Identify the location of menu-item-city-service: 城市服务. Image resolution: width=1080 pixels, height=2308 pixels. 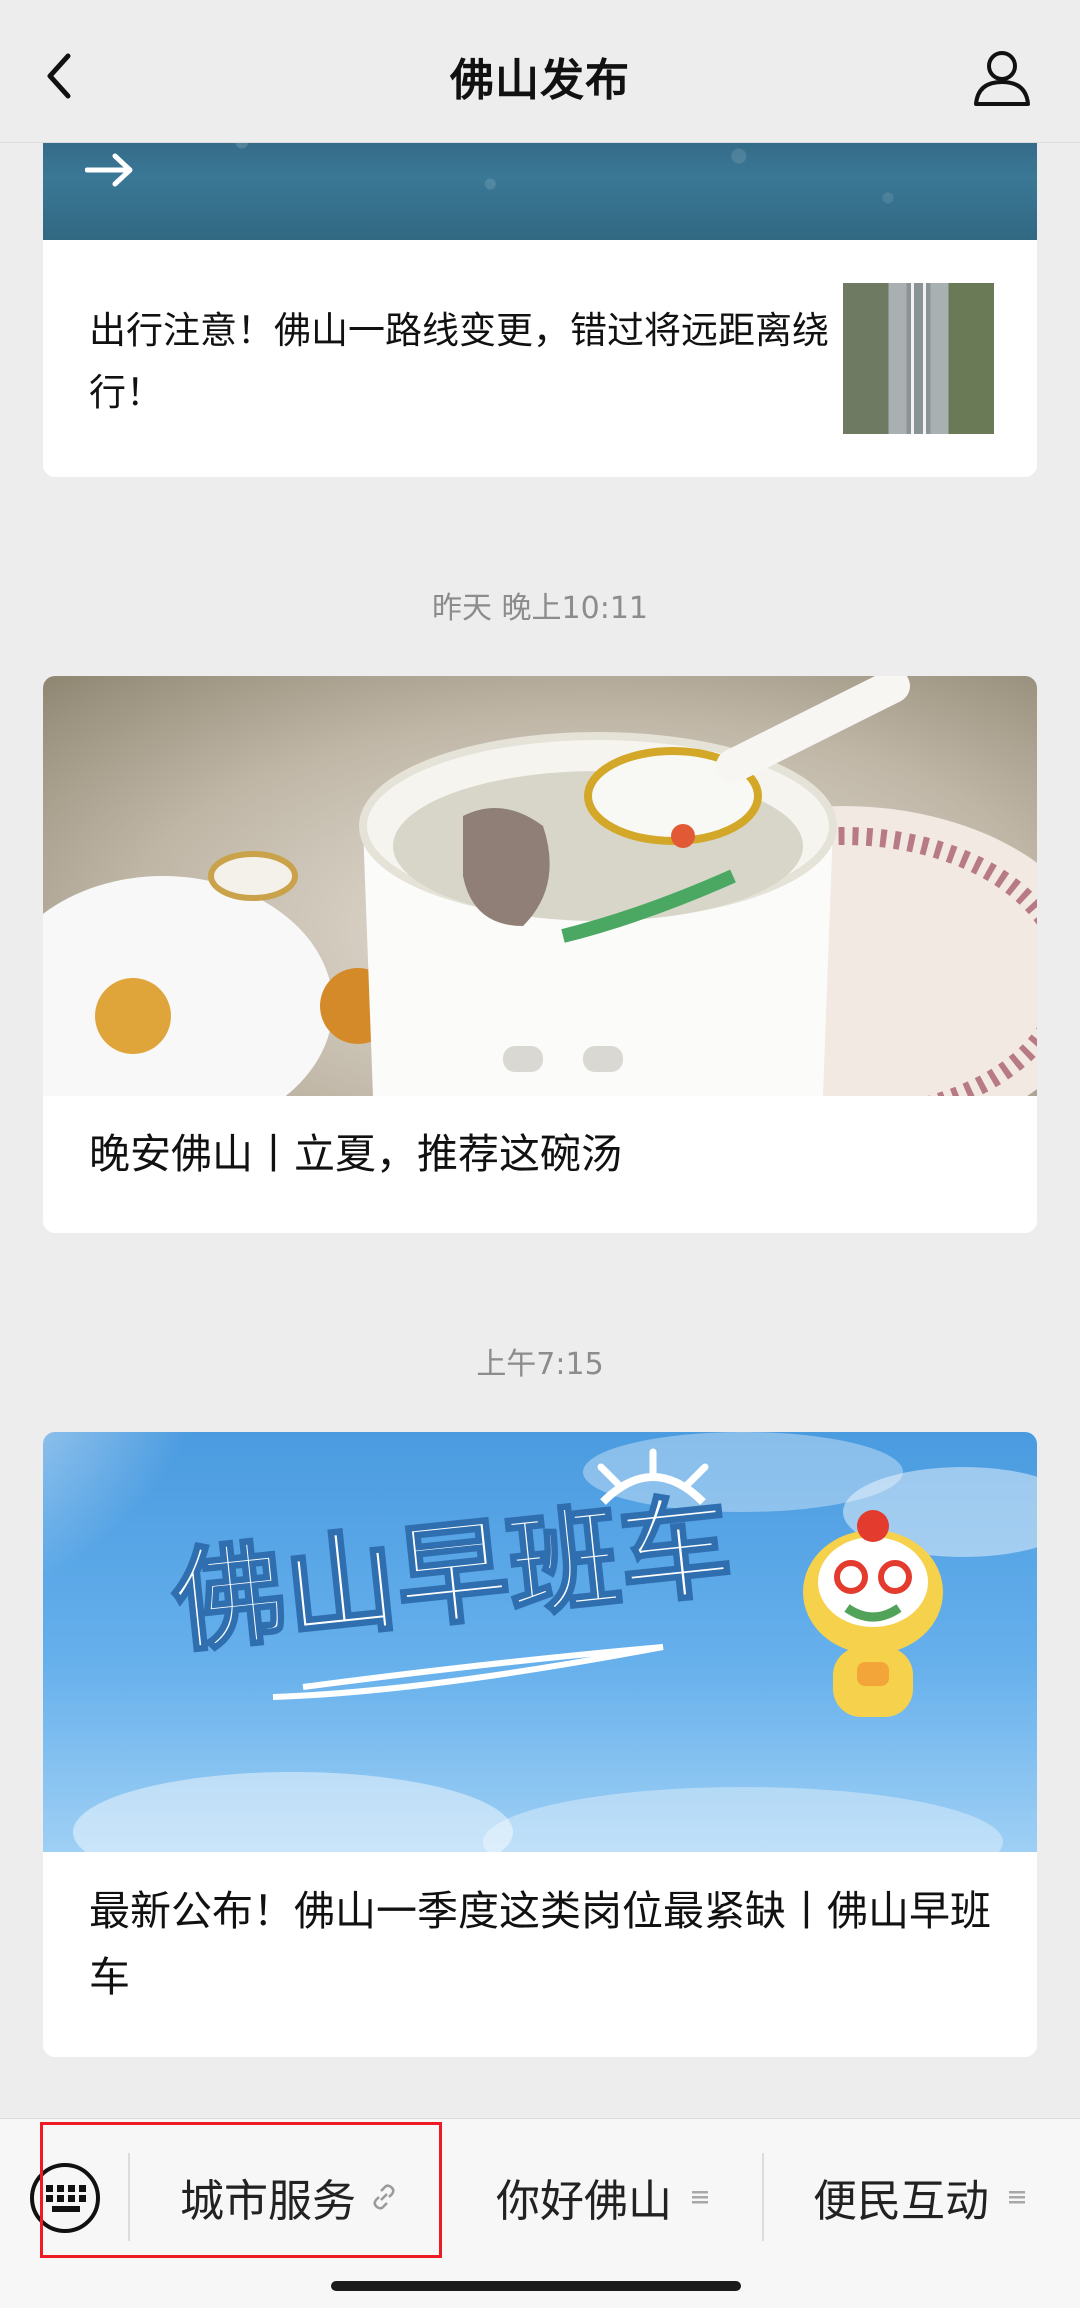
(289, 2197).